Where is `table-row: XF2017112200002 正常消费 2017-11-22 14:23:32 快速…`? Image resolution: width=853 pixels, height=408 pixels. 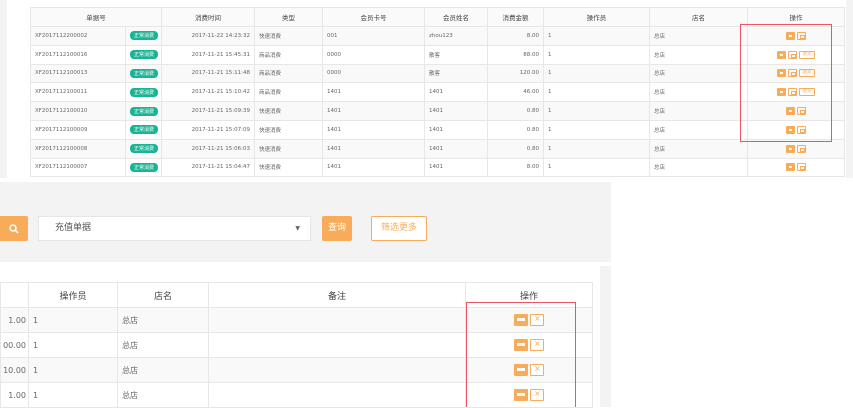 table-row: XF2017112200002 正常消费 2017-11-22 14:23:32 快速… is located at coordinates (437, 36).